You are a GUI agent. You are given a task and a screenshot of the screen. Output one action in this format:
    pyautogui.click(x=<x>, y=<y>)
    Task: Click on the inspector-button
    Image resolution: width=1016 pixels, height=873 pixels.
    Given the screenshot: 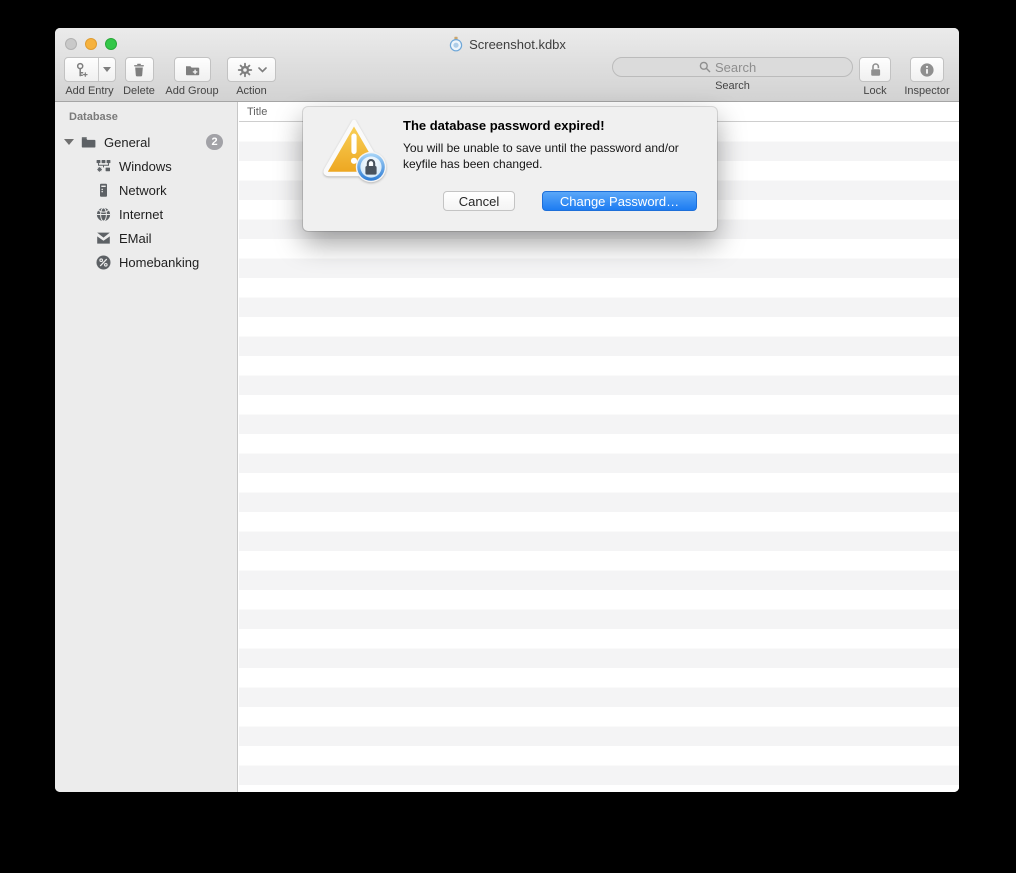 What is the action you would take?
    pyautogui.click(x=927, y=69)
    